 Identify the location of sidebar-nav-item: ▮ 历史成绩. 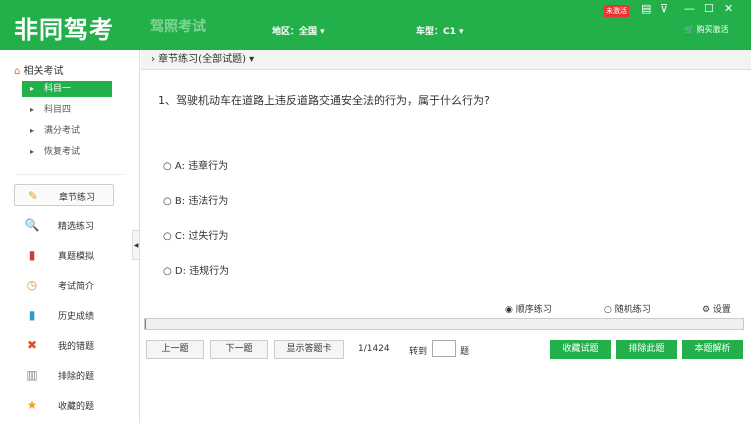
(64, 315).